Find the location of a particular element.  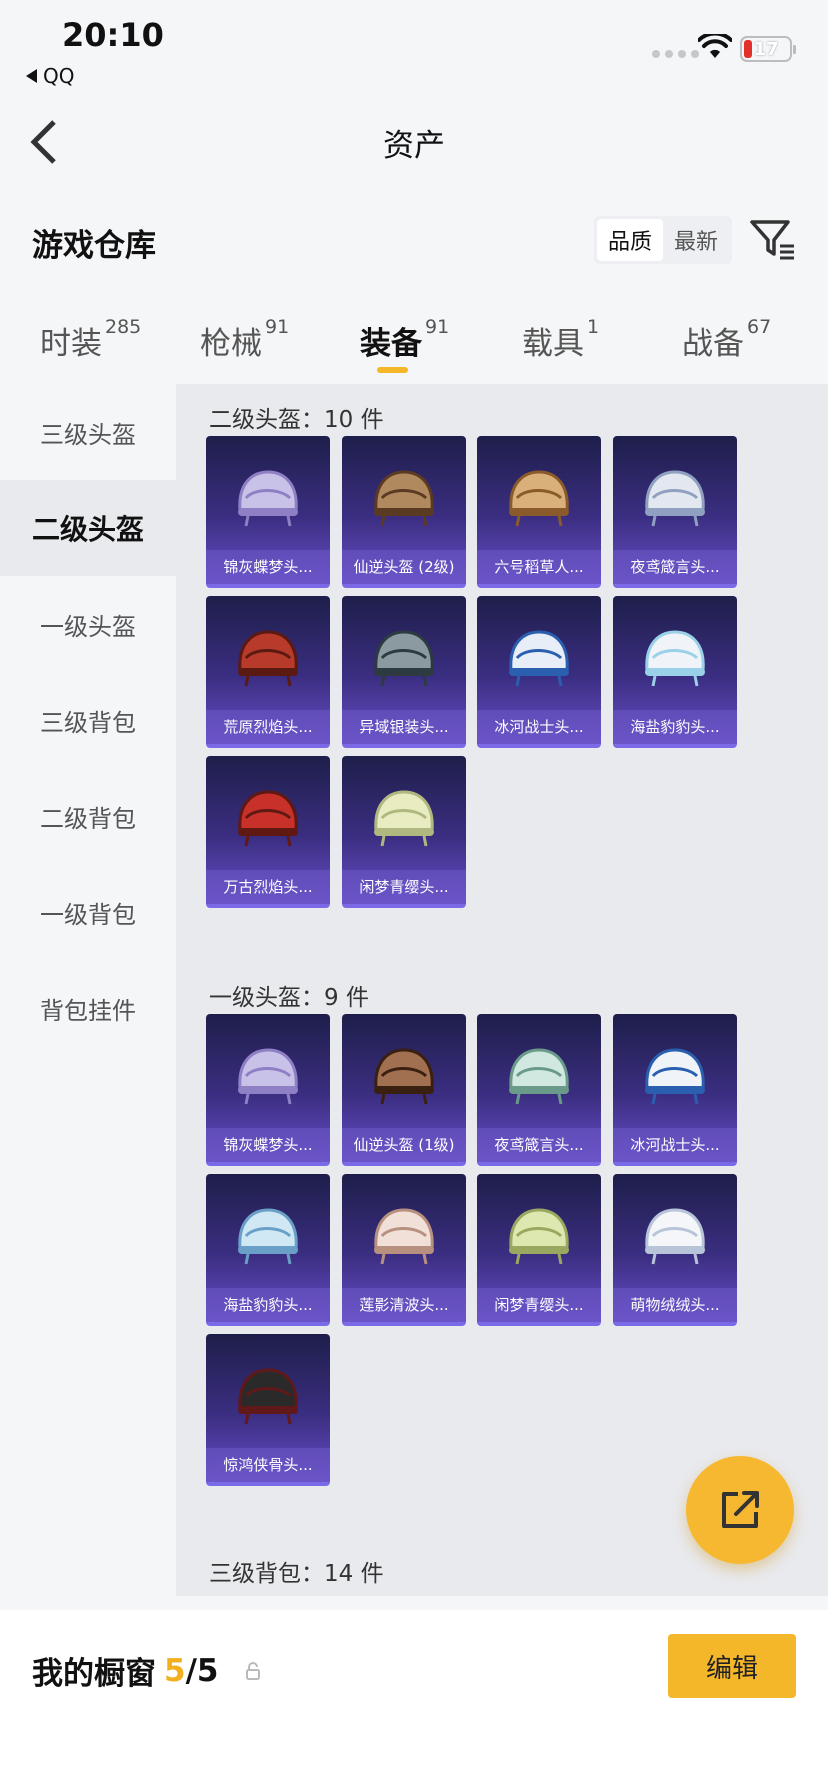

sort-newest-option: 最新 is located at coordinates (696, 240).